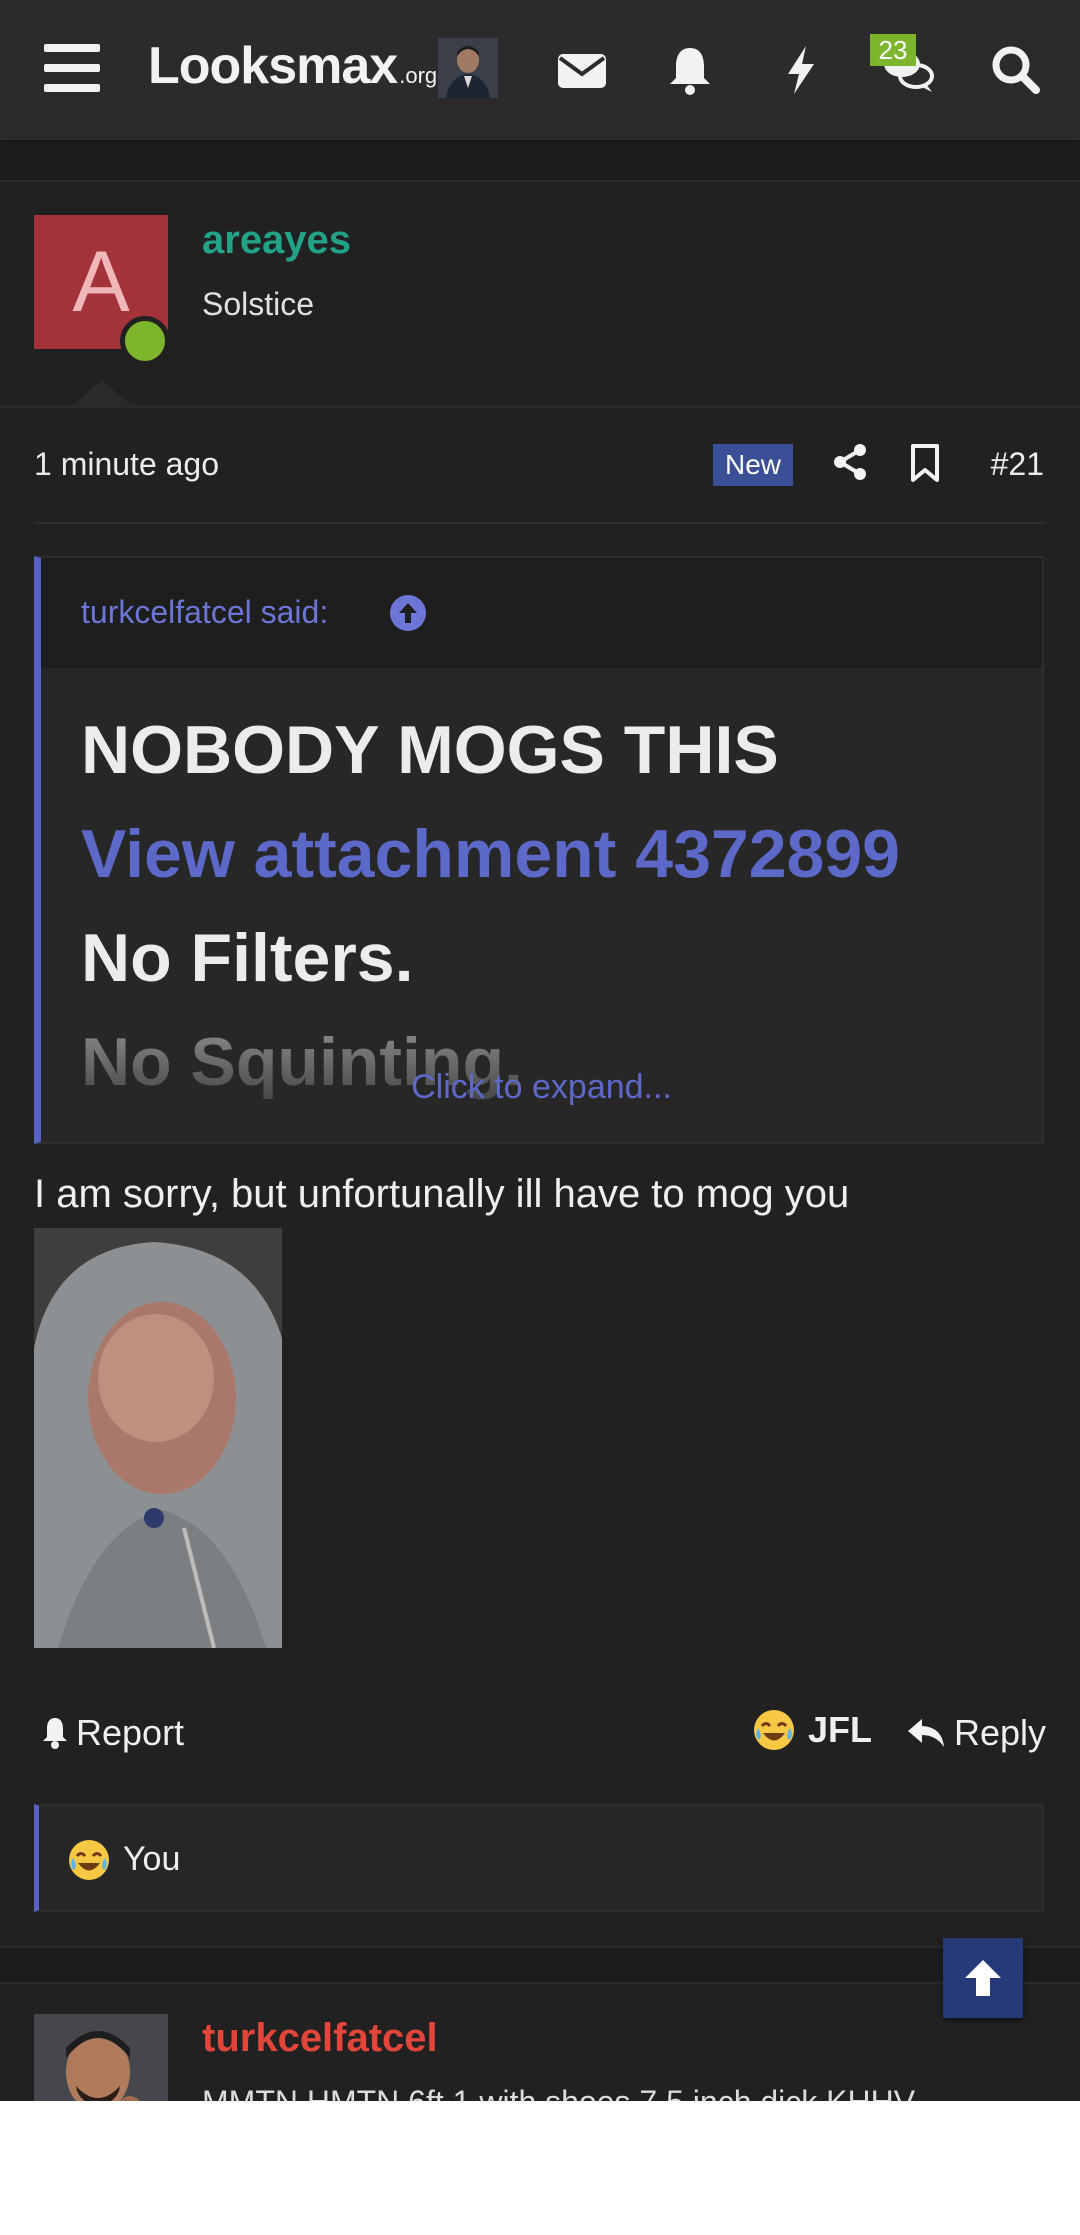 The image size is (1080, 2235). I want to click on online-status-indicator, so click(145, 341).